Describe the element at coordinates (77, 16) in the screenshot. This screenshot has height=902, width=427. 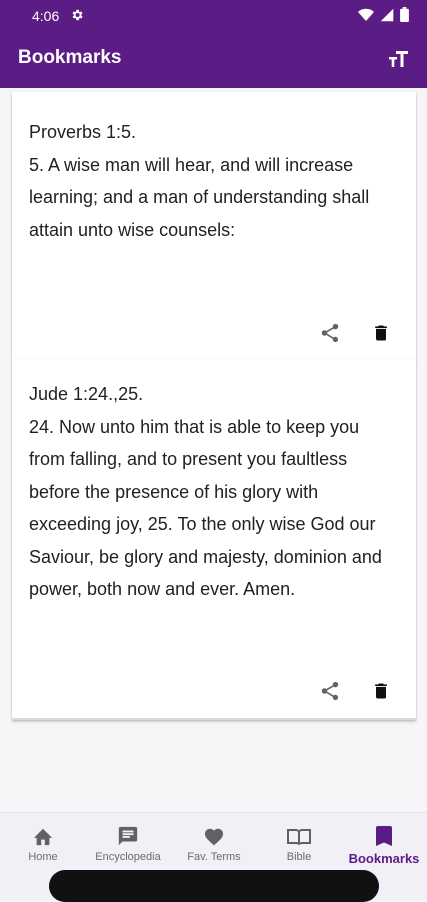
I see `settings-gear-icon` at that location.